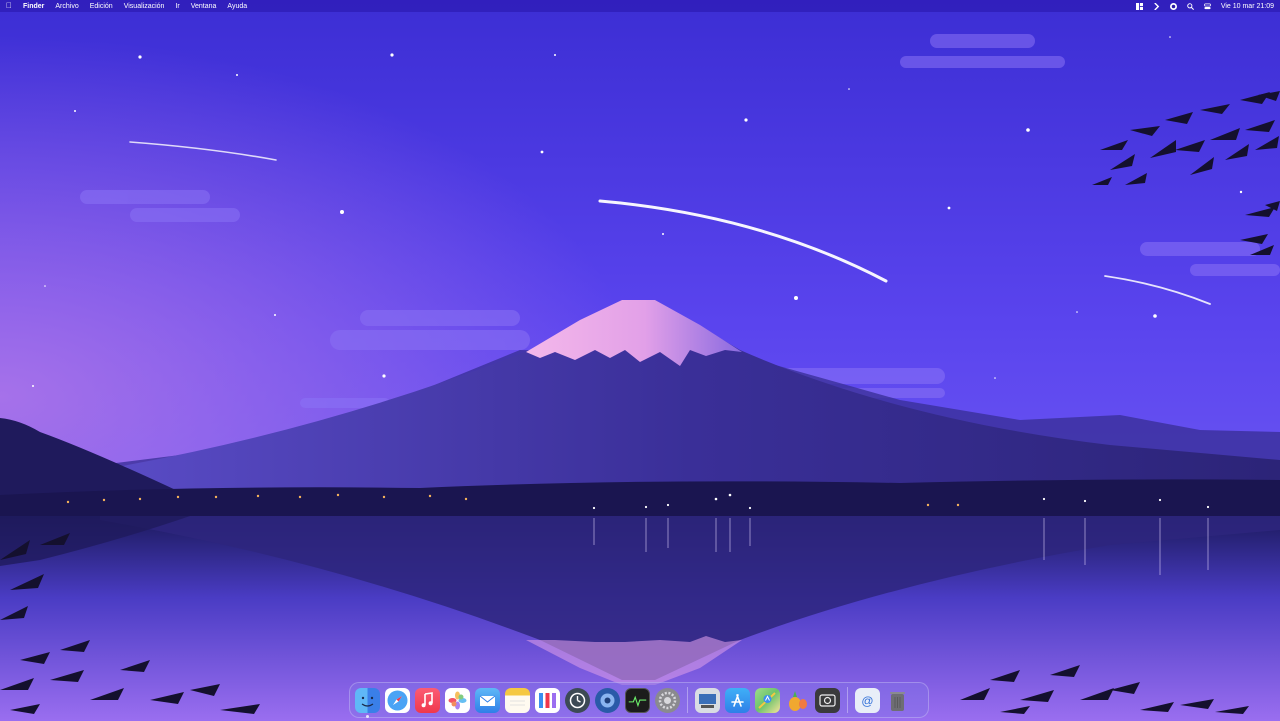  I want to click on dock-settings-icon, so click(667, 700).